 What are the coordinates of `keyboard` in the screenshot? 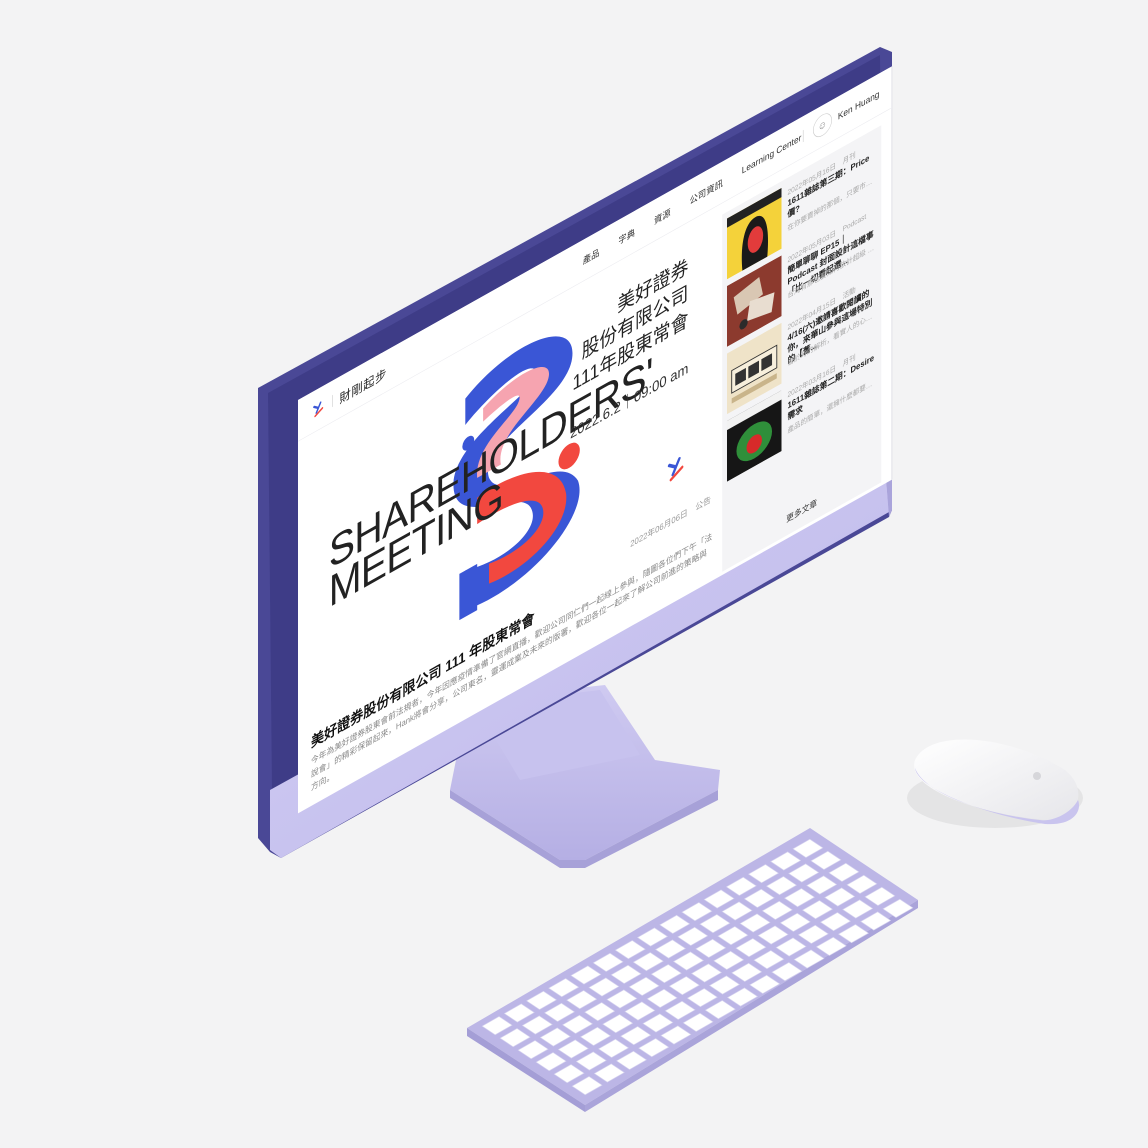 It's located at (692, 970).